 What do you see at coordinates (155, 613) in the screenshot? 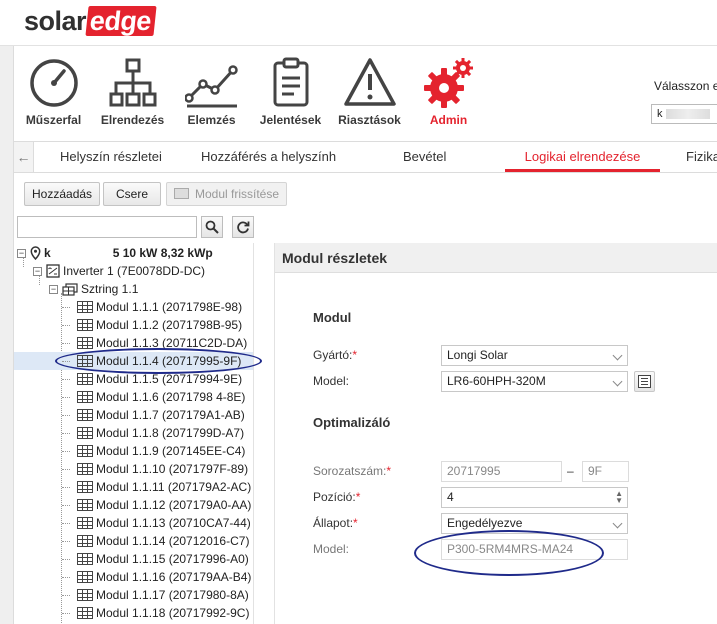
I see `tree-node-module: Modul 1.1.18 (20717992-9C)` at bounding box center [155, 613].